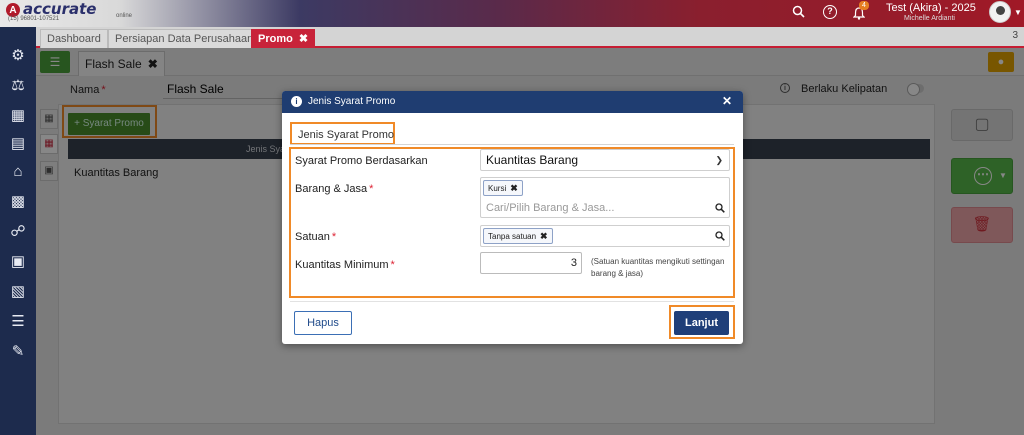 This screenshot has width=1024, height=435. Describe the element at coordinates (512, 102) in the screenshot. I see `dialog-header: i Jenis Syarat Promo ✕` at that location.